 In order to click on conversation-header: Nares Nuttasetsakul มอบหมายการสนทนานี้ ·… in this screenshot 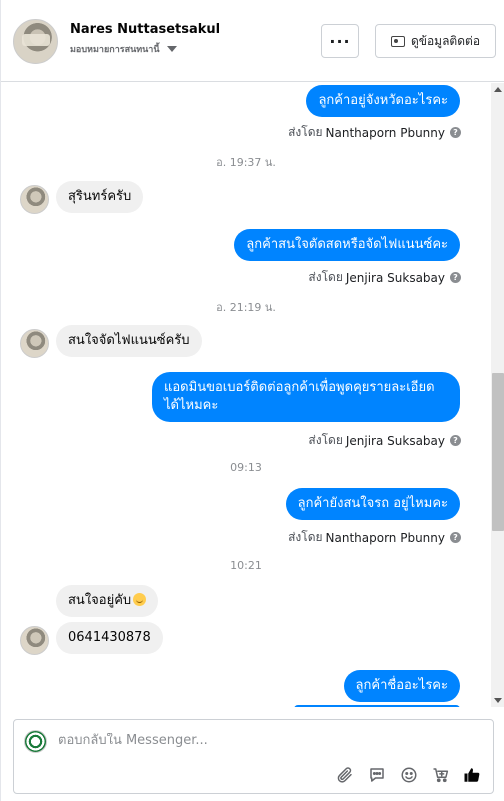, I will do `click(252, 41)`.